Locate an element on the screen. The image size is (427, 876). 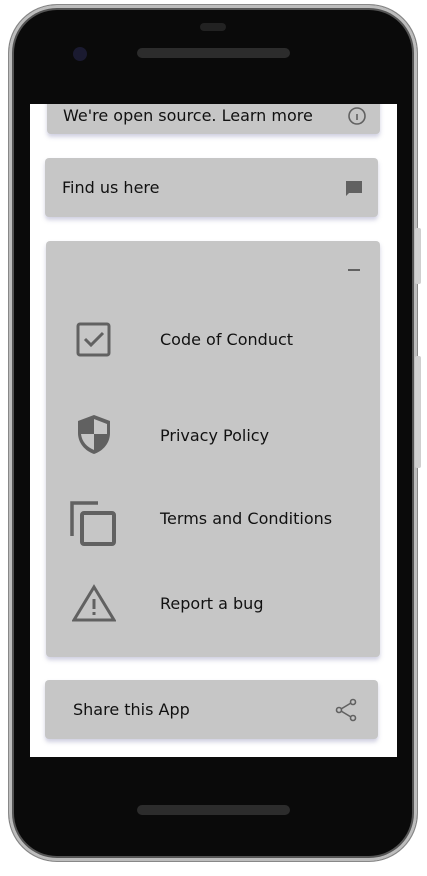
power-button is located at coordinates (418, 256).